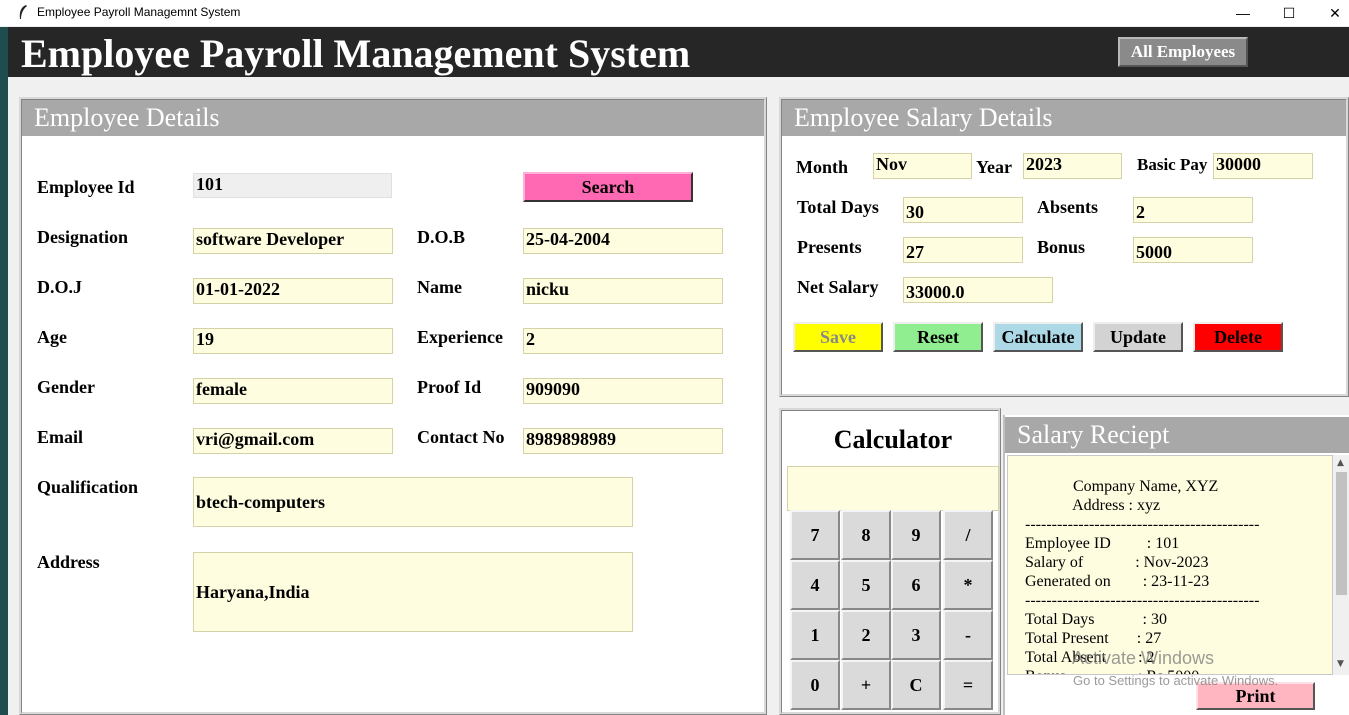  Describe the element at coordinates (1238, 337) in the screenshot. I see `delete-button: Delete` at that location.